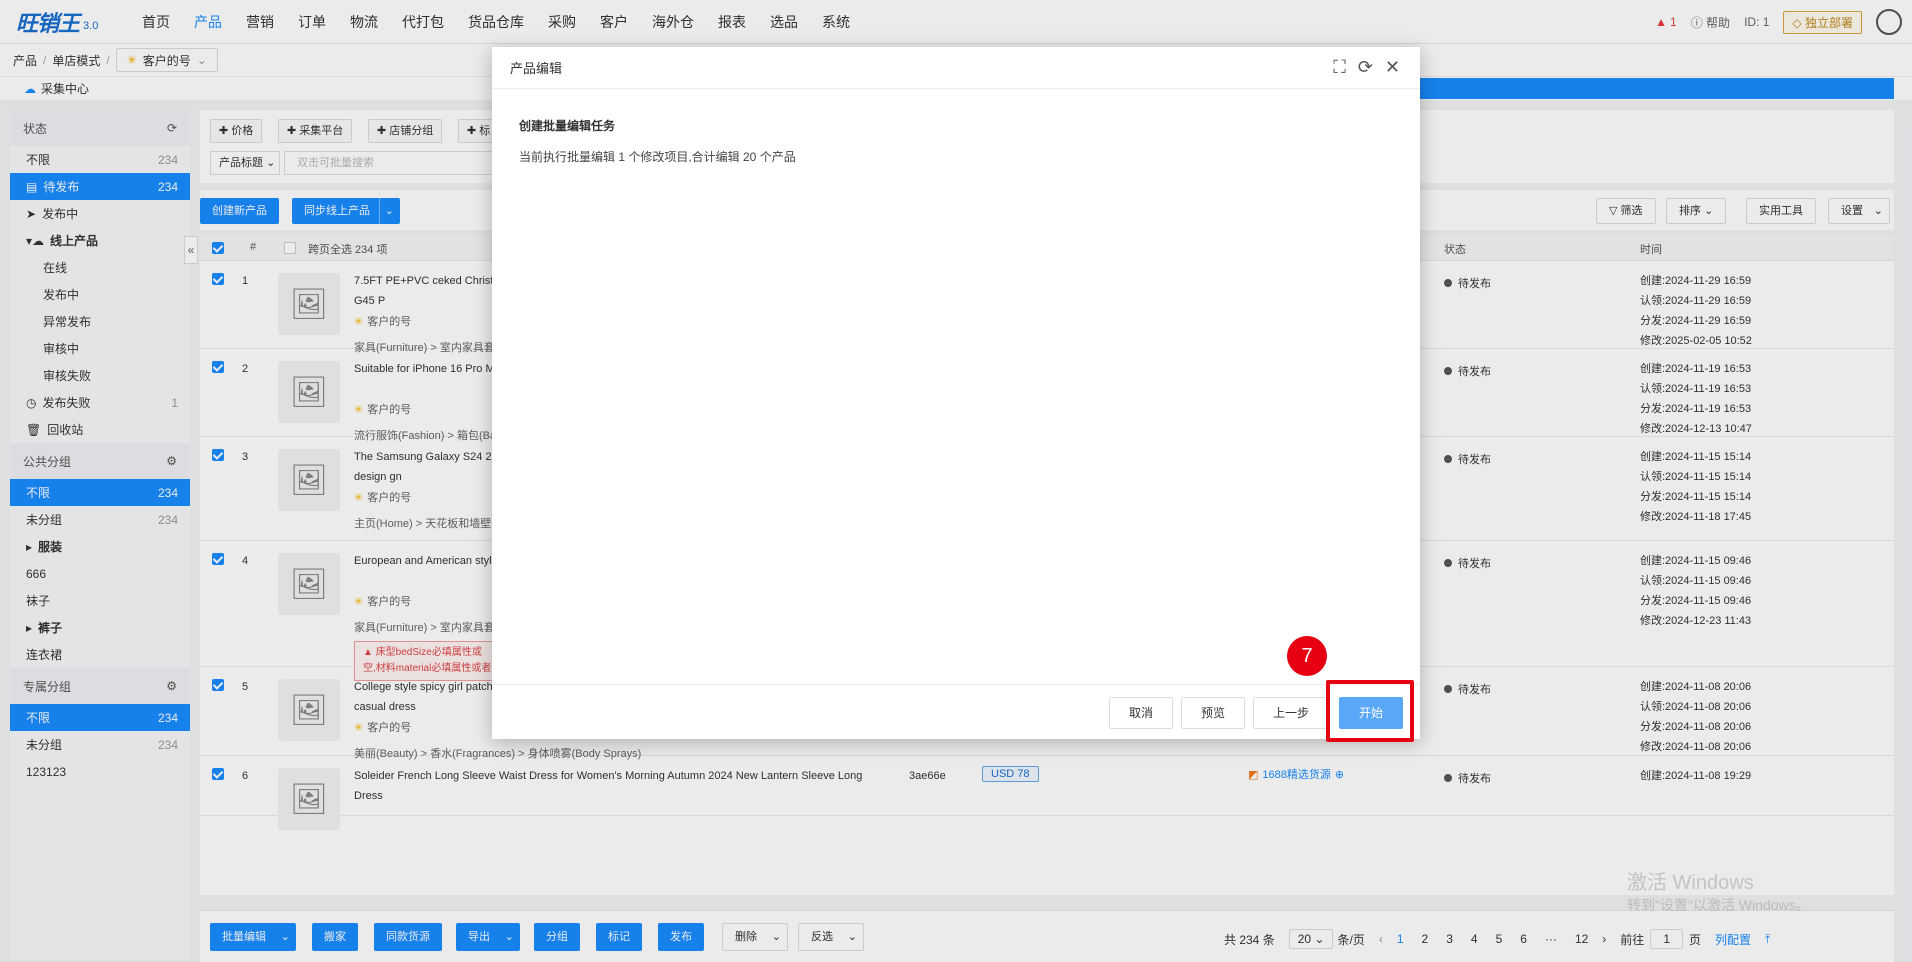 Image resolution: width=1912 pixels, height=962 pixels. I want to click on prev-step-label: 上一步, so click(1290, 713).